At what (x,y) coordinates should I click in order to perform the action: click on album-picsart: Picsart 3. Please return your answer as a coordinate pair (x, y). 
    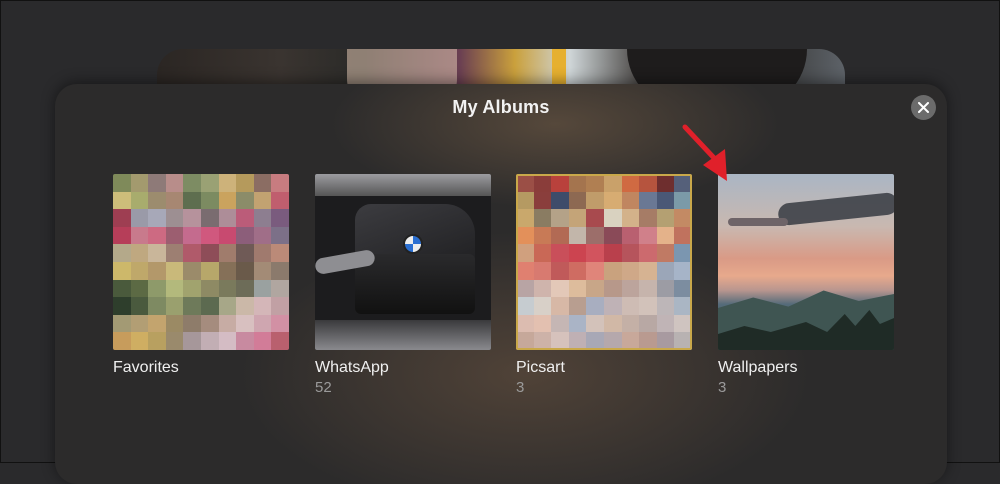
    Looking at the image, I should click on (604, 285).